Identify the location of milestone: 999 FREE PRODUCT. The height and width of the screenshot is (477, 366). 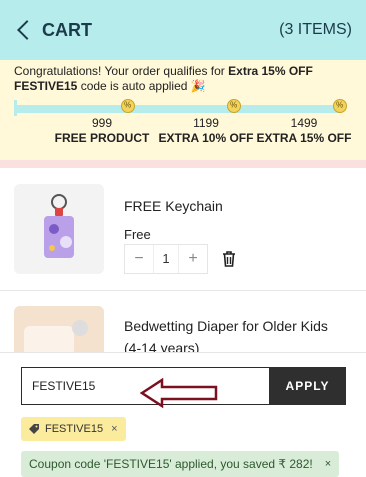
(102, 130).